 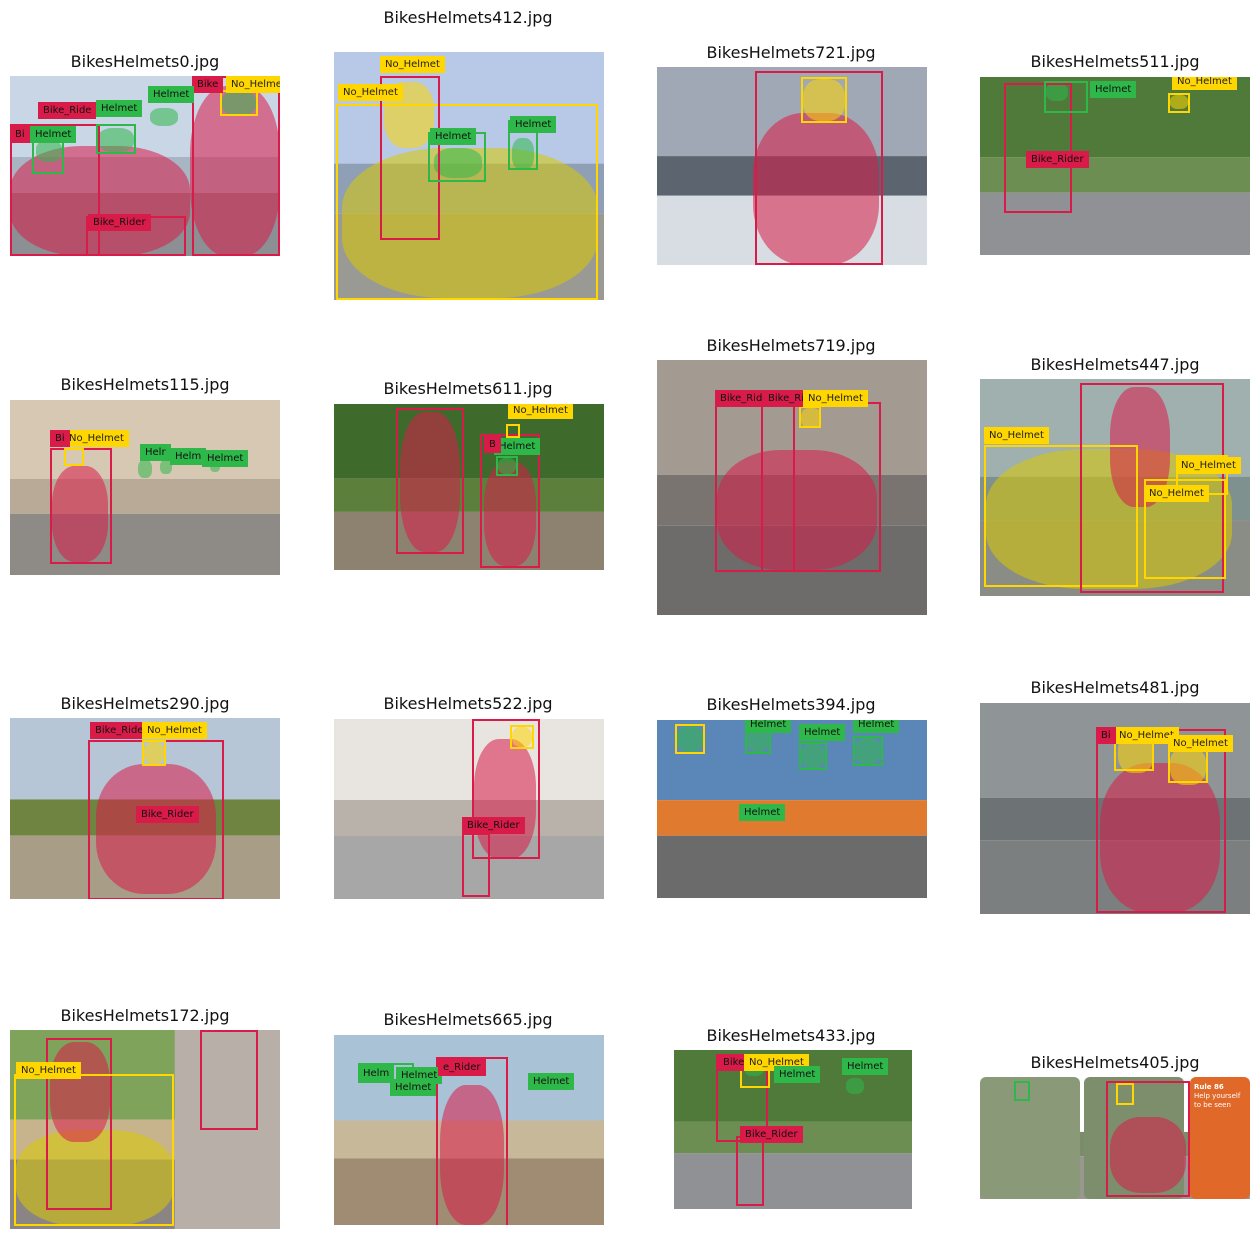 What do you see at coordinates (468, 1019) in the screenshot?
I see `panel-title: BikesHelmets665.jpg` at bounding box center [468, 1019].